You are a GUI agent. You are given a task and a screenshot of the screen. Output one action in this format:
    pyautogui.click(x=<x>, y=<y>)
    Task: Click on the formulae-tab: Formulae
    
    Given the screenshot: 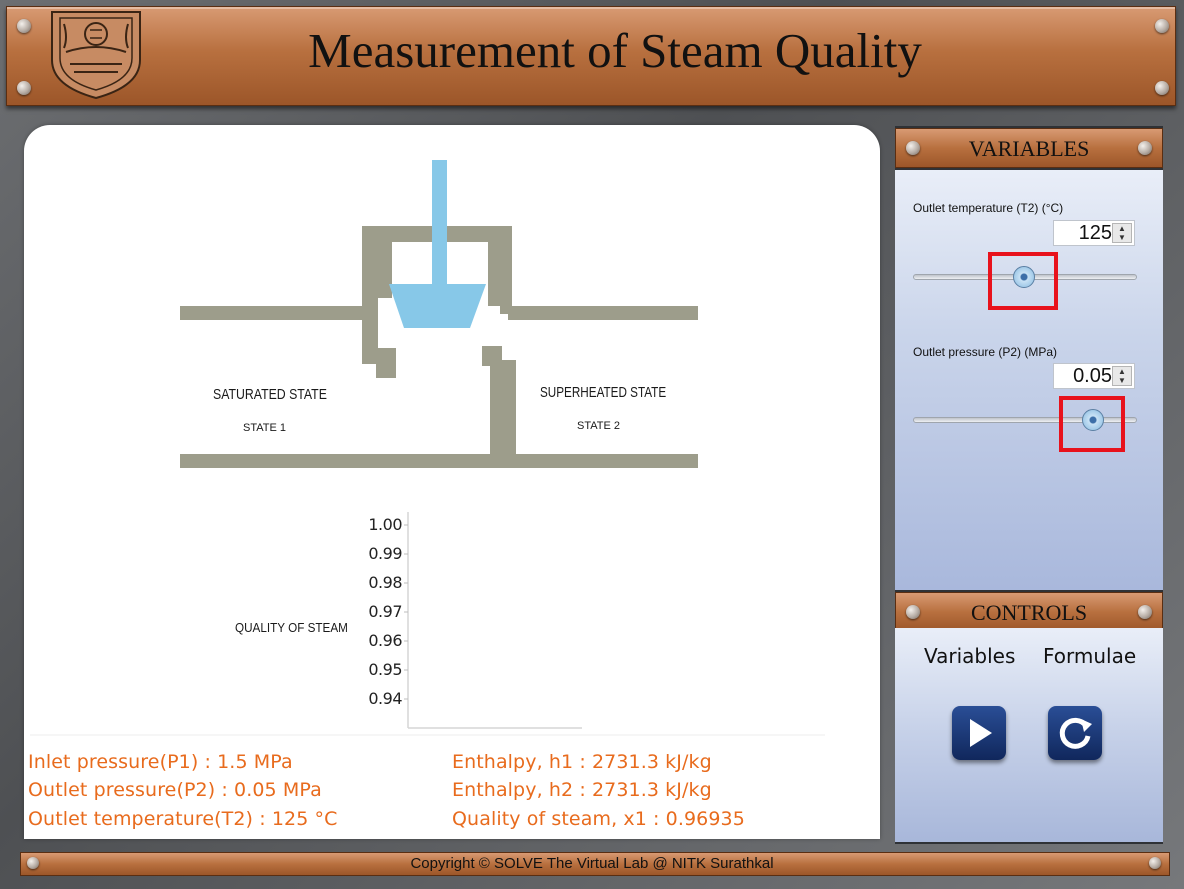 What is the action you would take?
    pyautogui.click(x=1089, y=656)
    